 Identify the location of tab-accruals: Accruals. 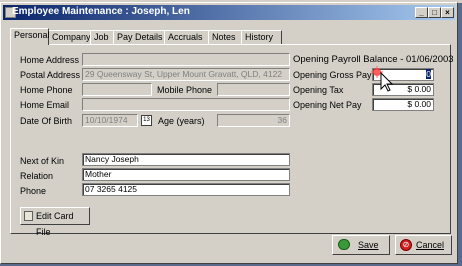
(186, 37).